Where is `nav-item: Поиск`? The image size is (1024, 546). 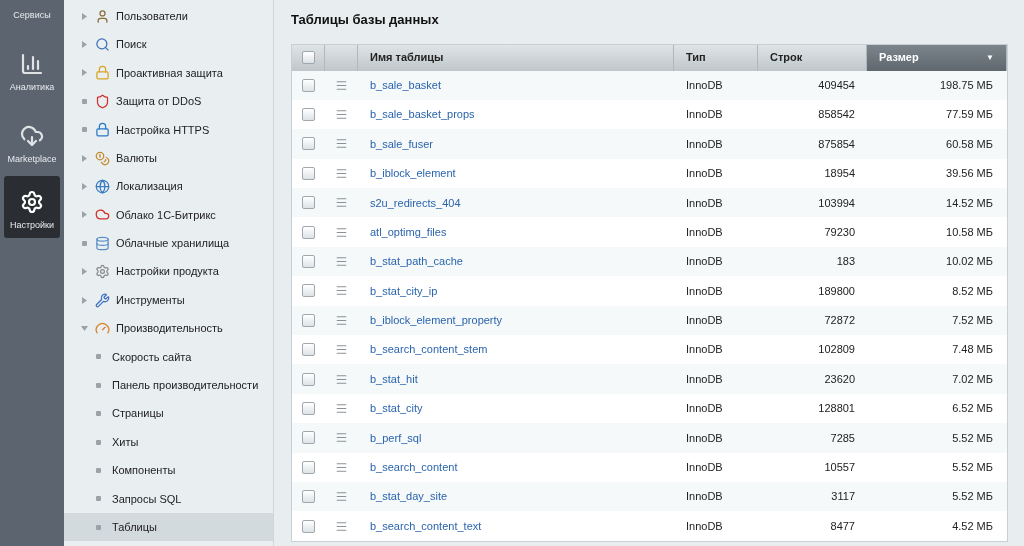 nav-item: Поиск is located at coordinates (168, 44).